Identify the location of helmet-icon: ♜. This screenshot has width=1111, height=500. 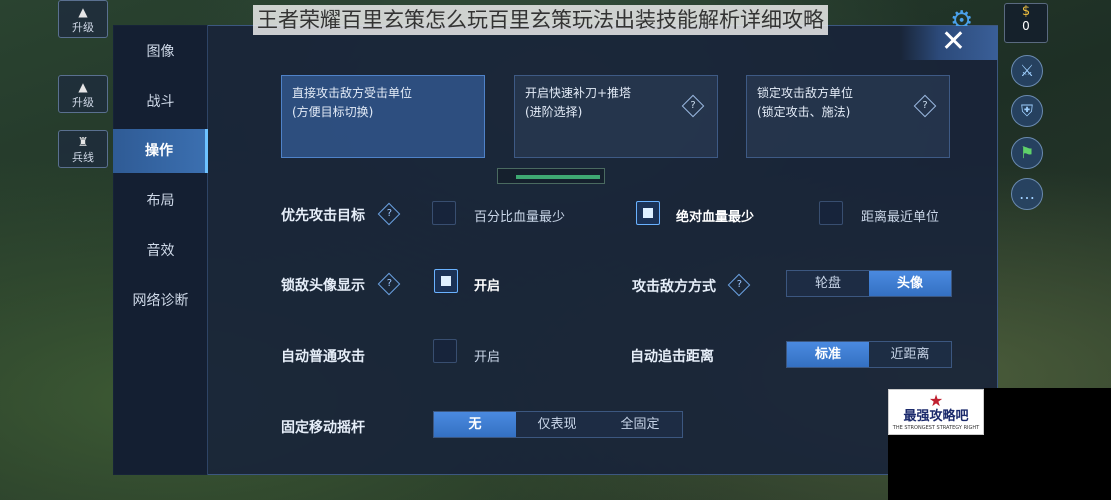
(83, 142).